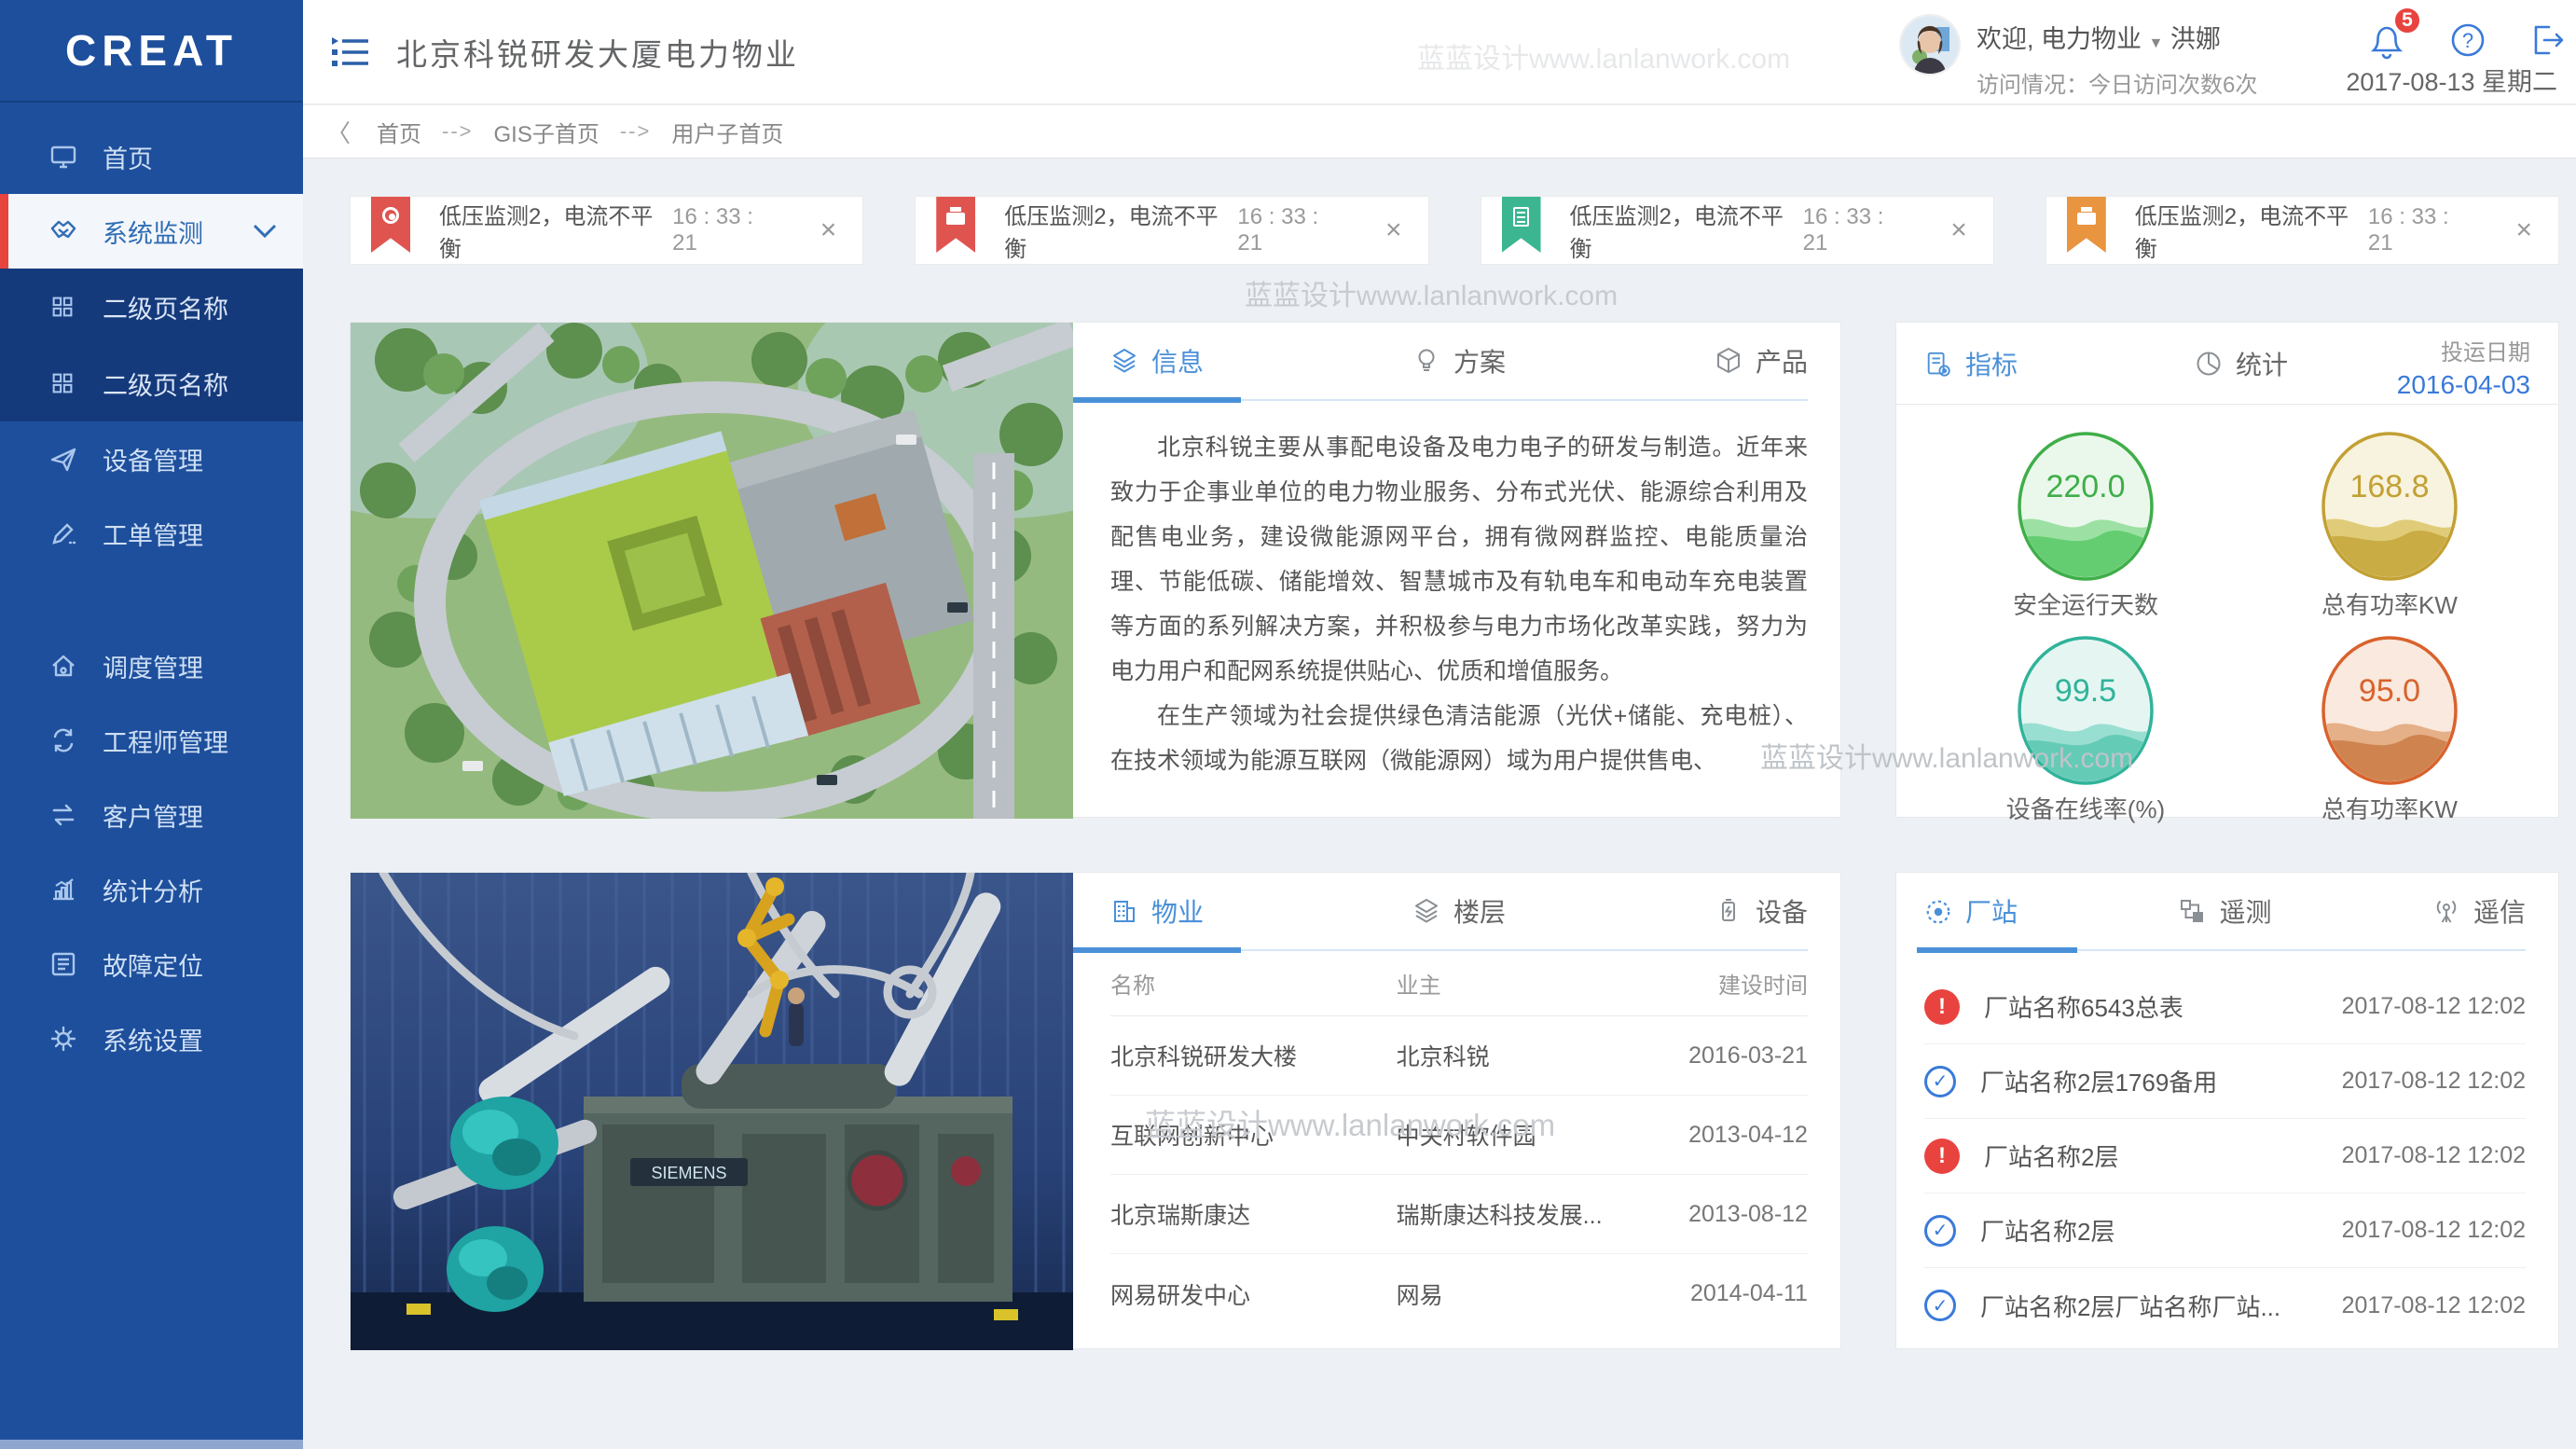  I want to click on layers-icon, so click(1124, 361).